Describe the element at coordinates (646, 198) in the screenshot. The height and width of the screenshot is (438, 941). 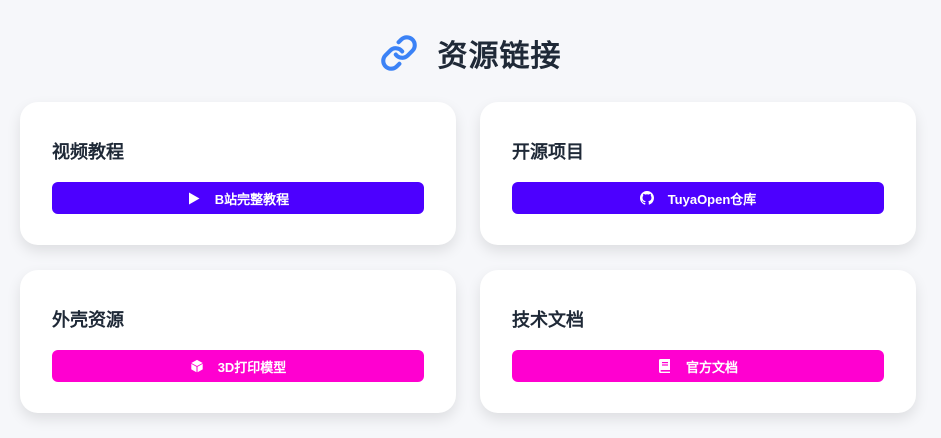
I see `github-icon` at that location.